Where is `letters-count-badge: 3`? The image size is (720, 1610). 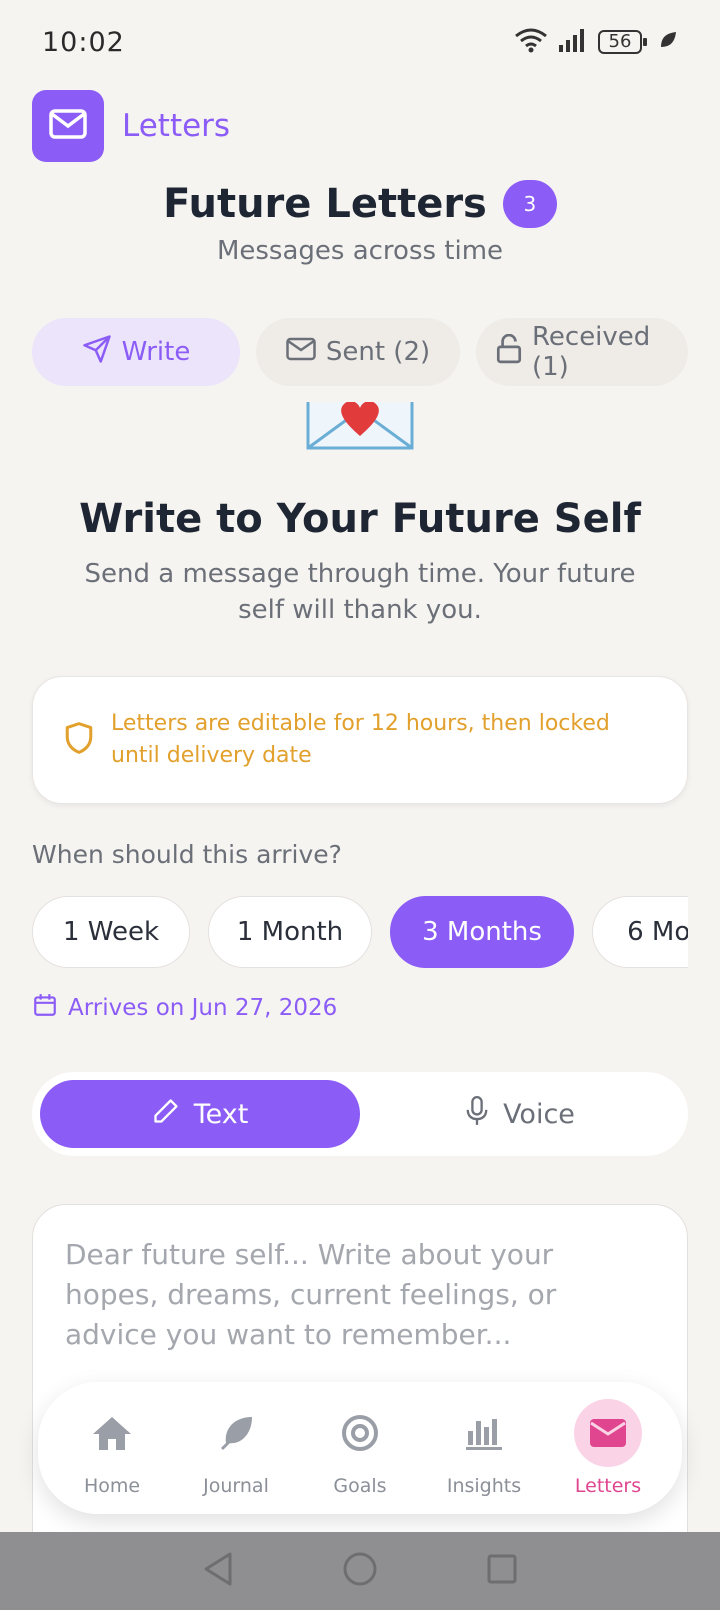
letters-count-badge: 3 is located at coordinates (529, 204).